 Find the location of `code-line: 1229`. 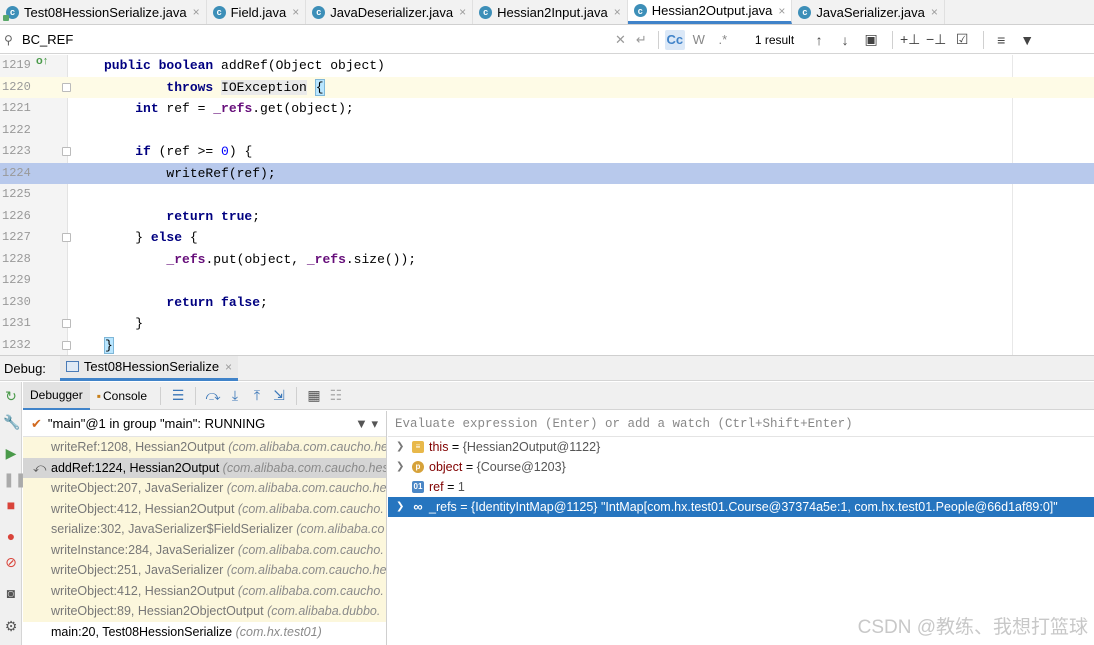

code-line: 1229 is located at coordinates (547, 281).